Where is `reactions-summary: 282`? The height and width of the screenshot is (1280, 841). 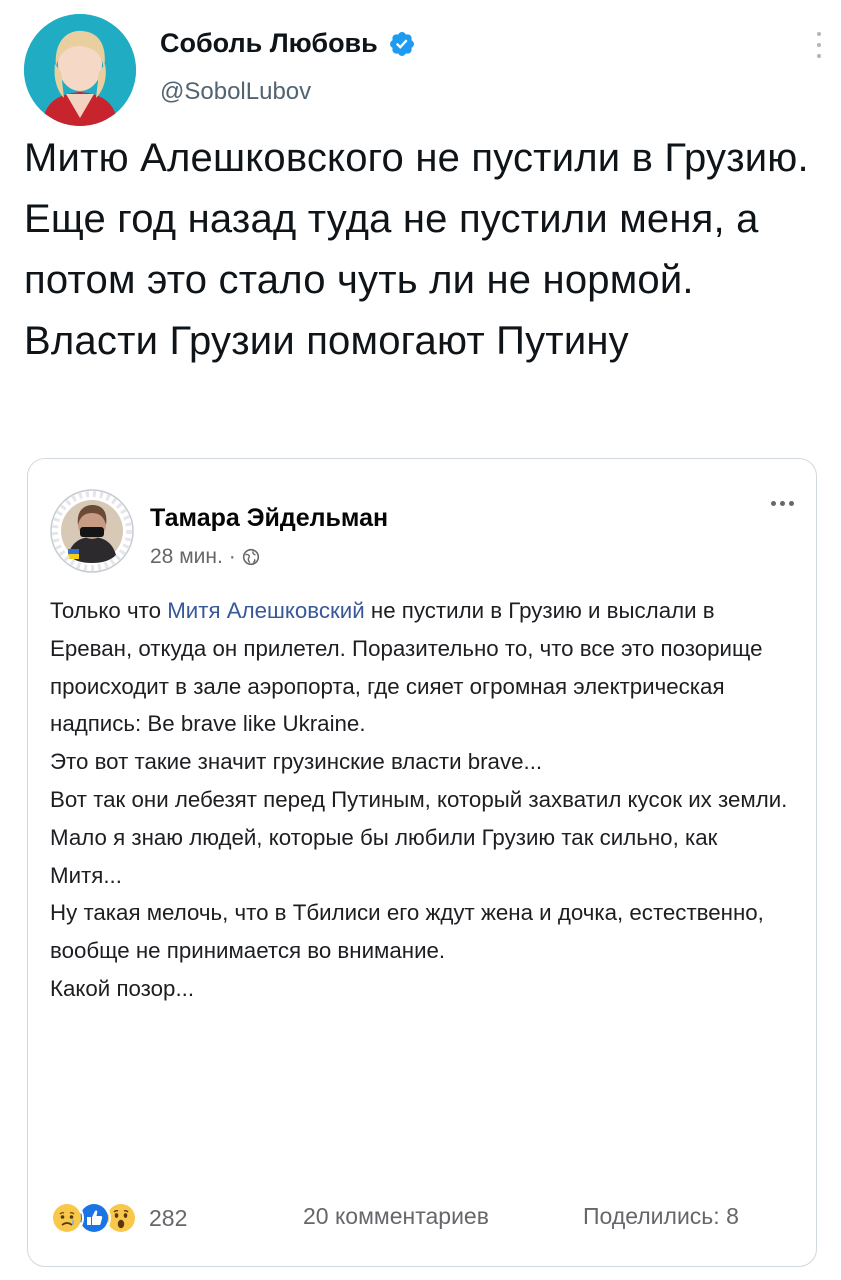 reactions-summary: 282 is located at coordinates (118, 1218).